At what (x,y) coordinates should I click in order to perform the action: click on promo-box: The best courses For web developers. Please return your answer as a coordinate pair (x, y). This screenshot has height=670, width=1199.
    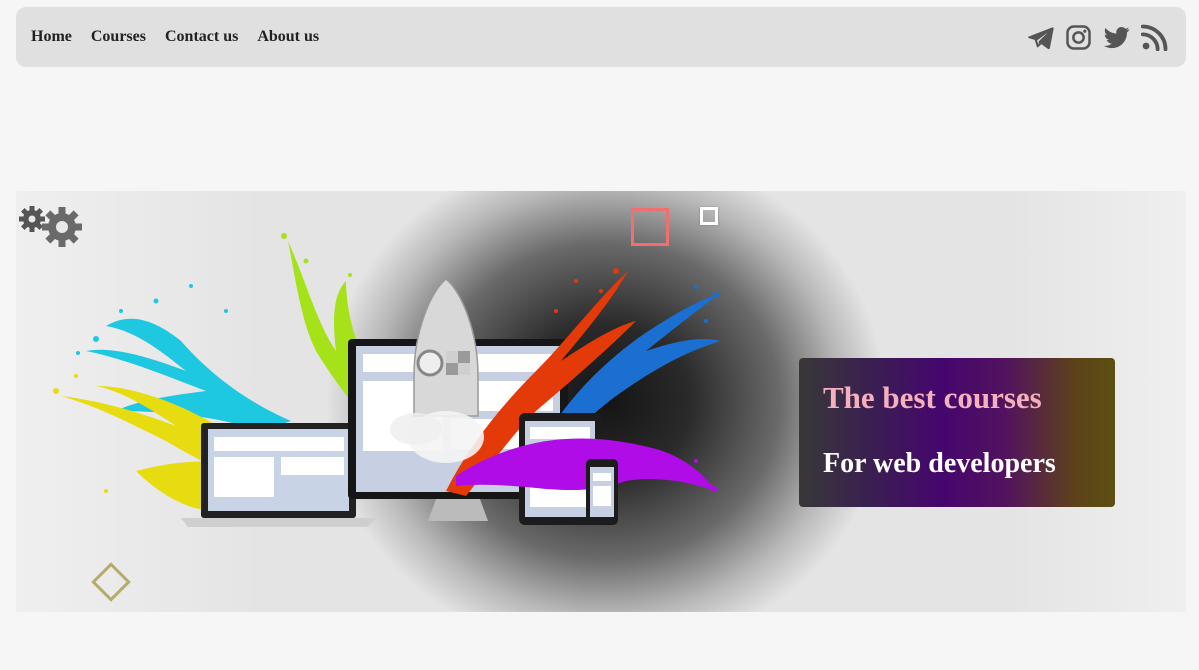
    Looking at the image, I should click on (957, 432).